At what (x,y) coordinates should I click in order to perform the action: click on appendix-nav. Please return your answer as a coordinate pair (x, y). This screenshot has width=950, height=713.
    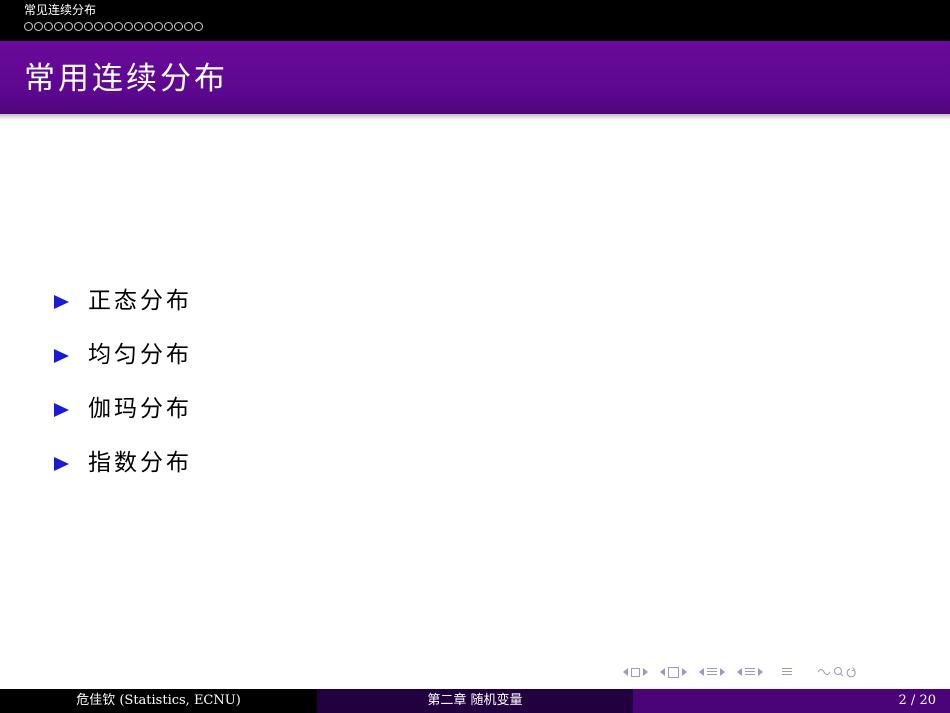
    Looking at the image, I should click on (787, 672).